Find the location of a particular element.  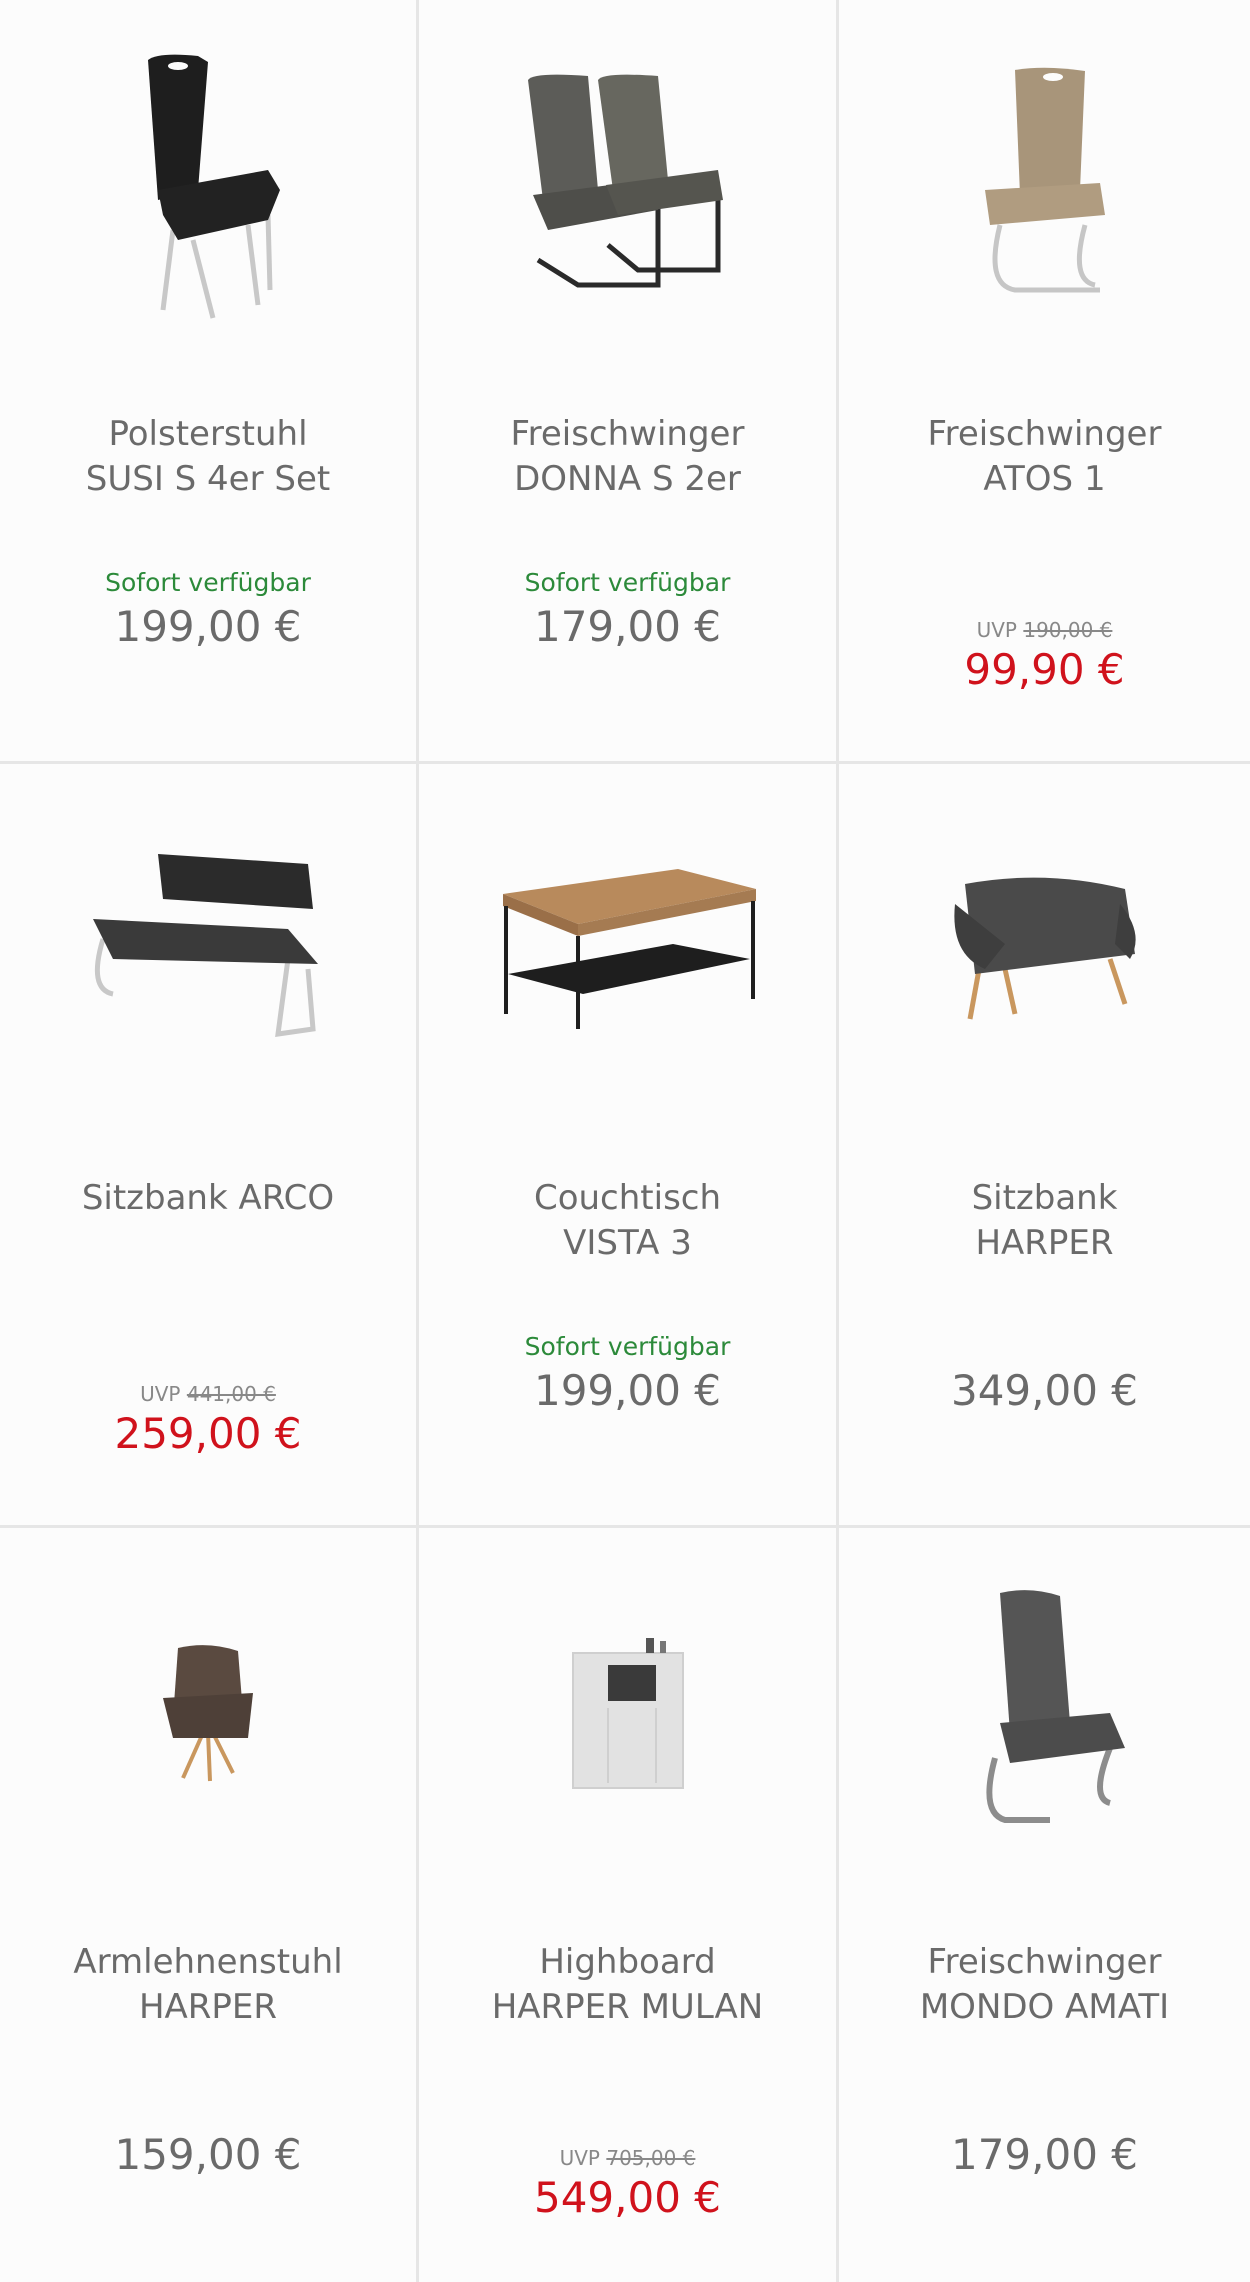

product-card-arco: Sitzbank ARCO UVP 441,00 € 259,00 € is located at coordinates (209, 1146).